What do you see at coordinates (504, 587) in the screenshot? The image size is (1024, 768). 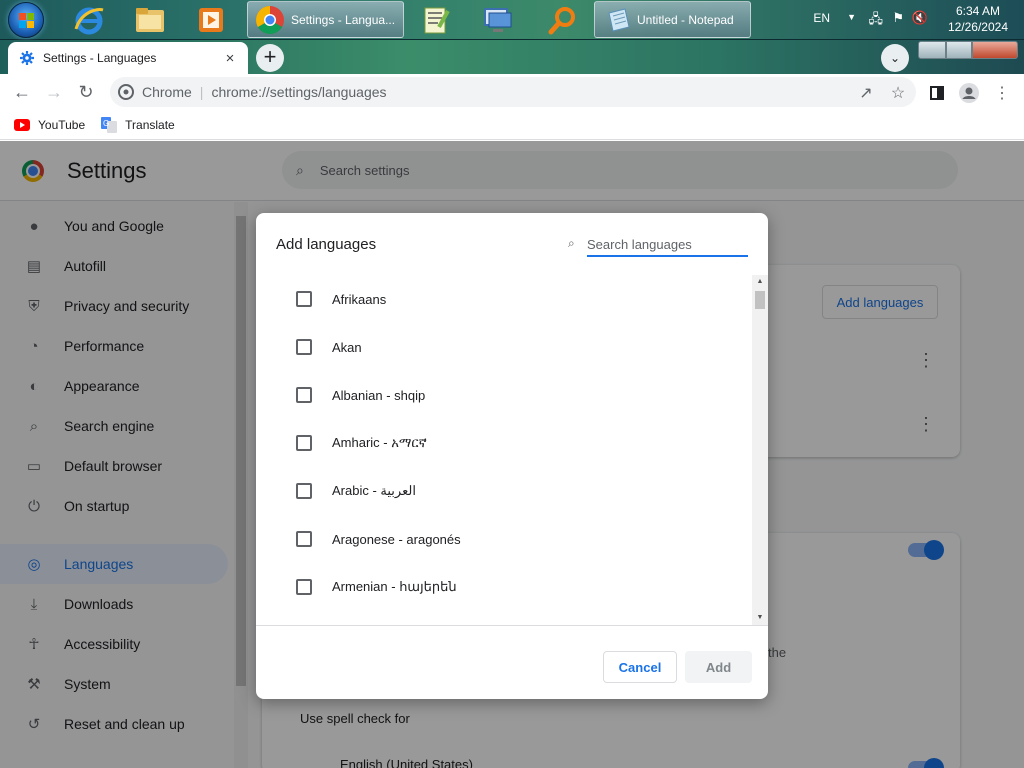 I see `language-option: Armenian - հայերեն` at bounding box center [504, 587].